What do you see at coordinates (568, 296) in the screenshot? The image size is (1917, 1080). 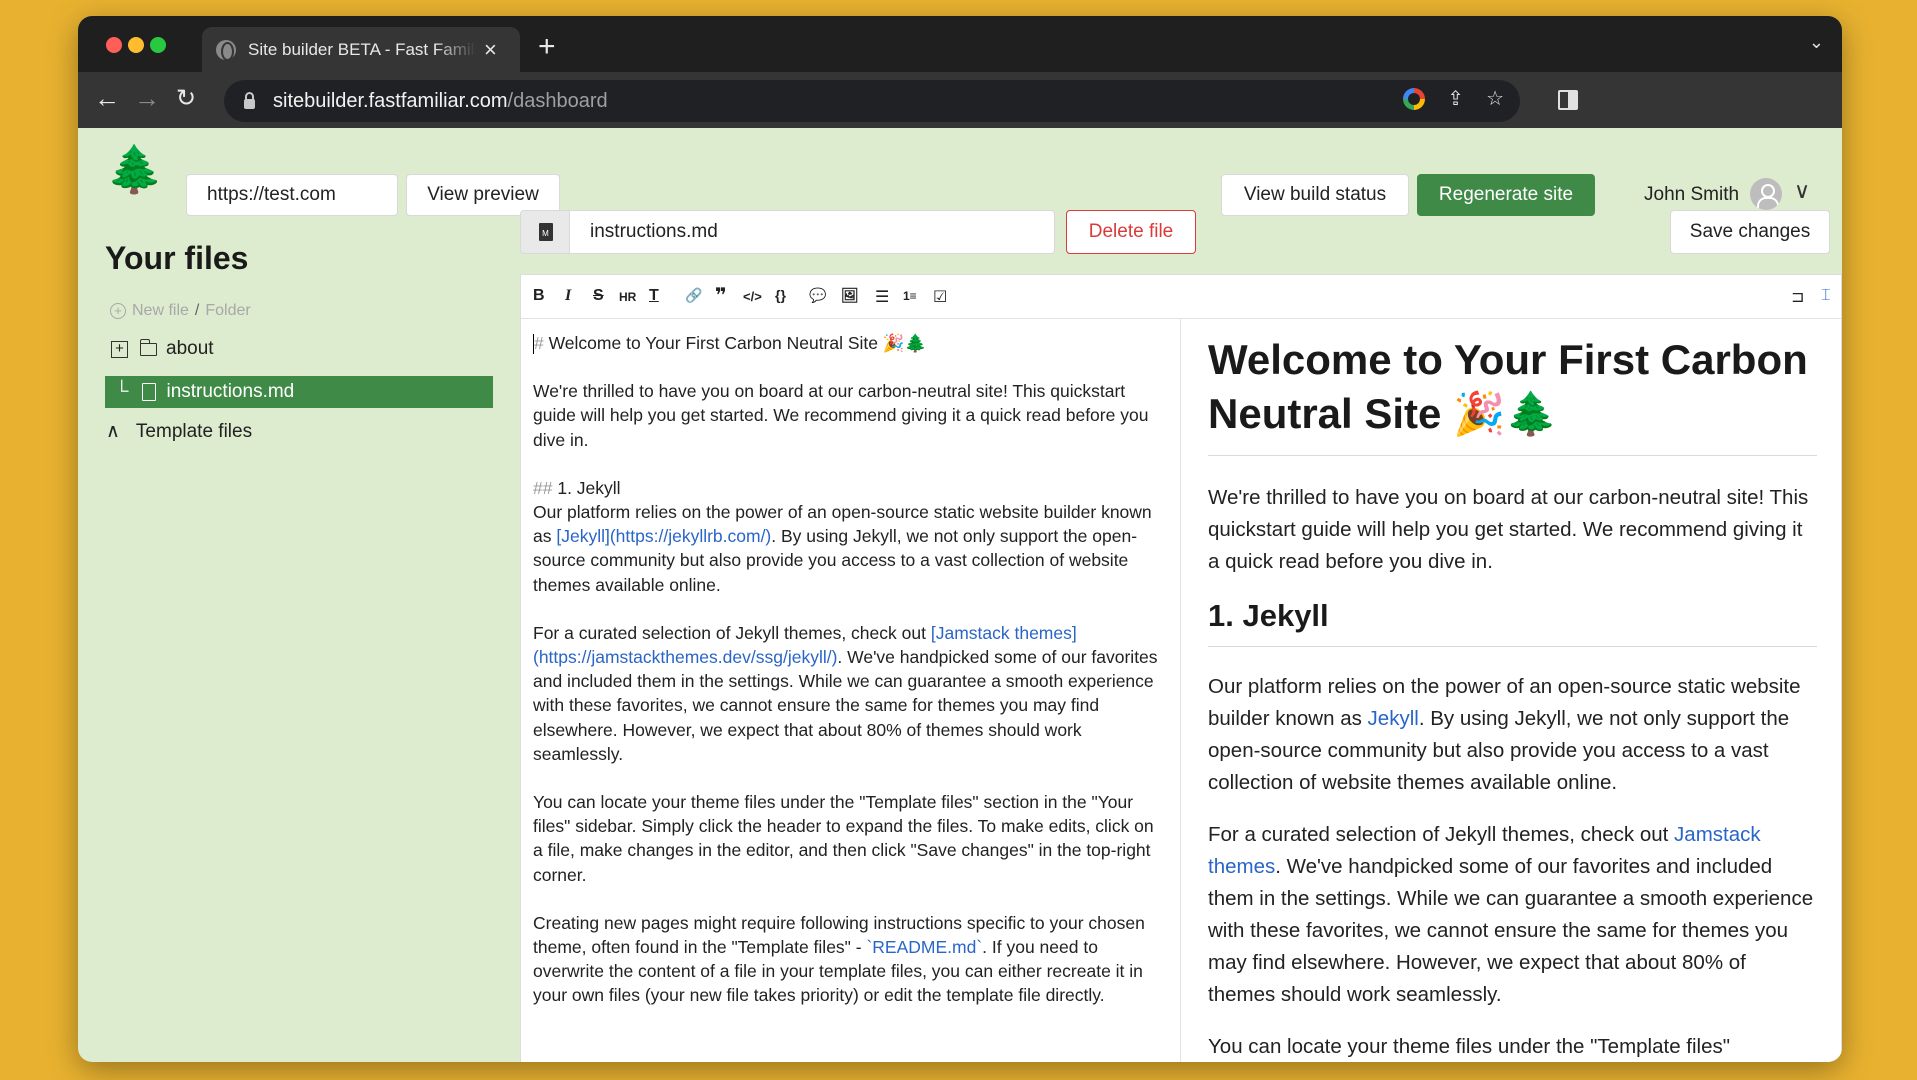 I see `italic-icon: I` at bounding box center [568, 296].